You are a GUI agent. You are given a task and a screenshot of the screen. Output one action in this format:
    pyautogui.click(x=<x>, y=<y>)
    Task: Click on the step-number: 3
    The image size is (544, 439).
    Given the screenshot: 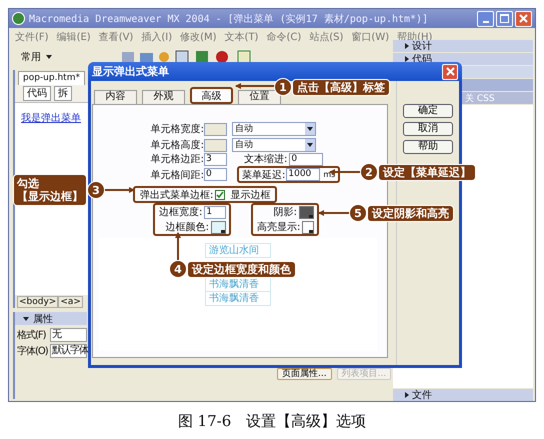 What is the action you would take?
    pyautogui.click(x=96, y=190)
    